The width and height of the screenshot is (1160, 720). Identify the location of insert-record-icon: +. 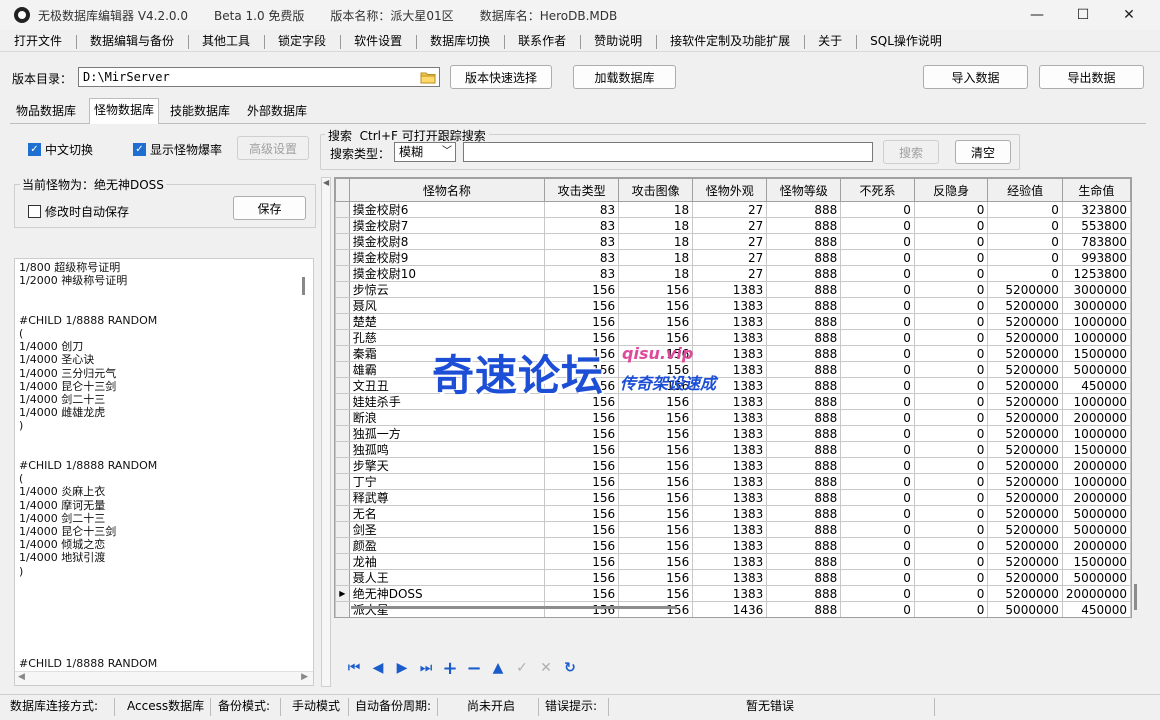
(450, 668).